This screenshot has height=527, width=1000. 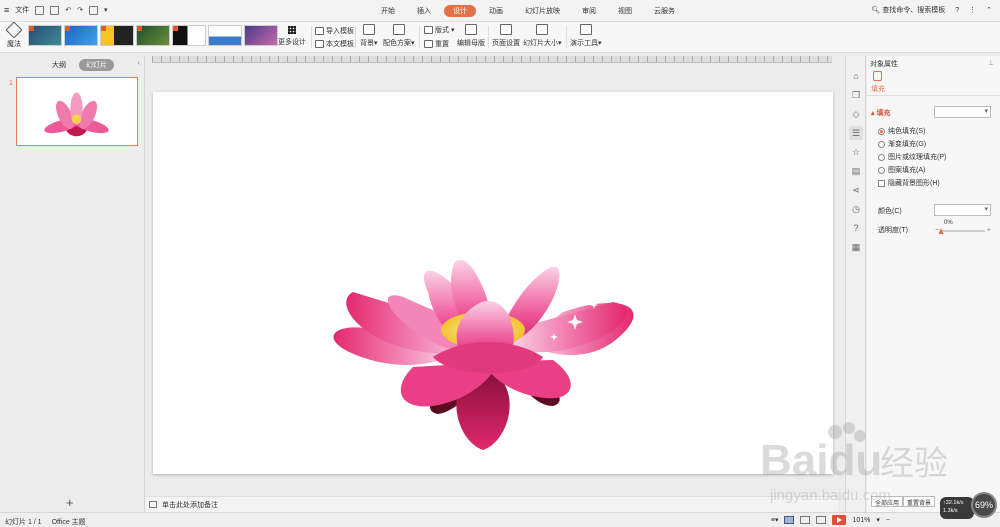 I want to click on cpu-gauge: 69%, so click(x=984, y=505).